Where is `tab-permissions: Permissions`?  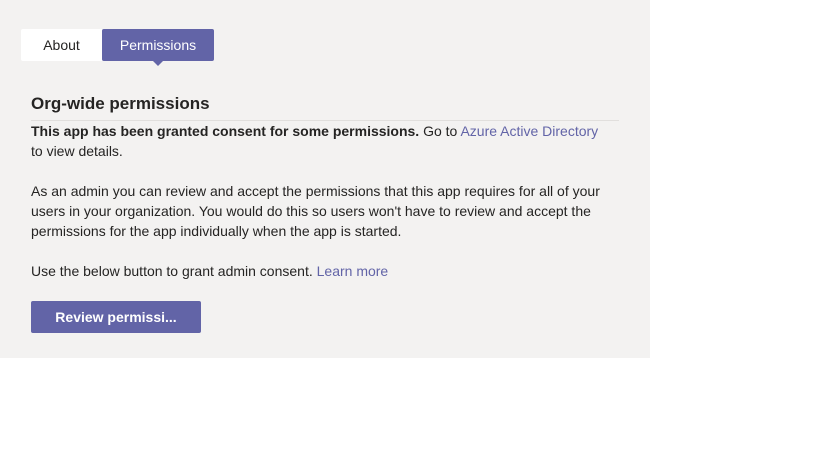
tab-permissions: Permissions is located at coordinates (158, 47).